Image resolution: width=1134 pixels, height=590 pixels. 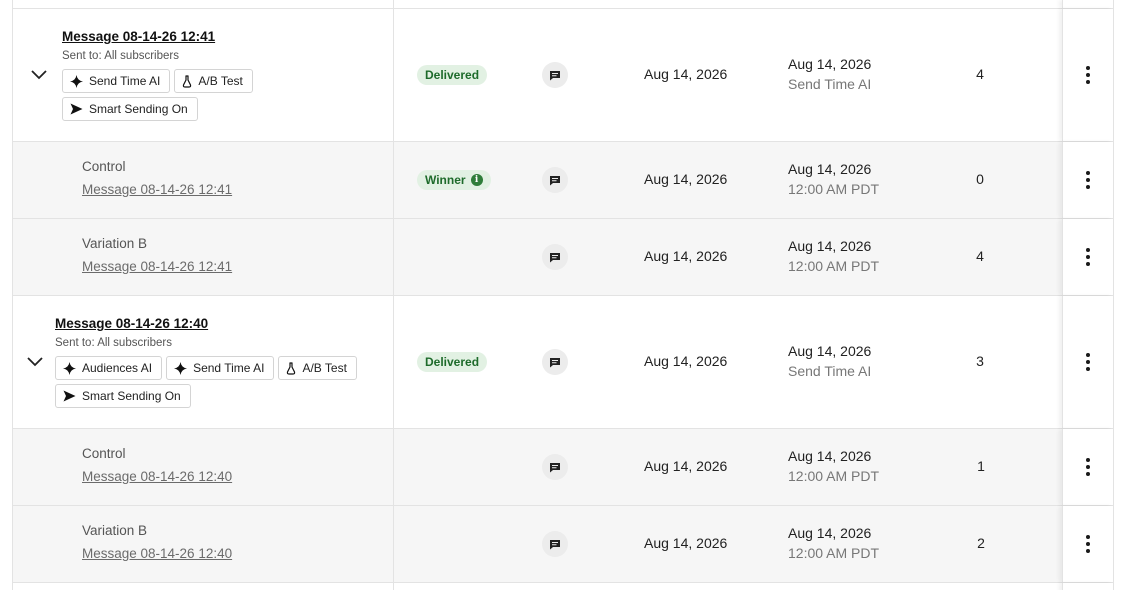 What do you see at coordinates (981, 543) in the screenshot?
I see `recipient-count: 2` at bounding box center [981, 543].